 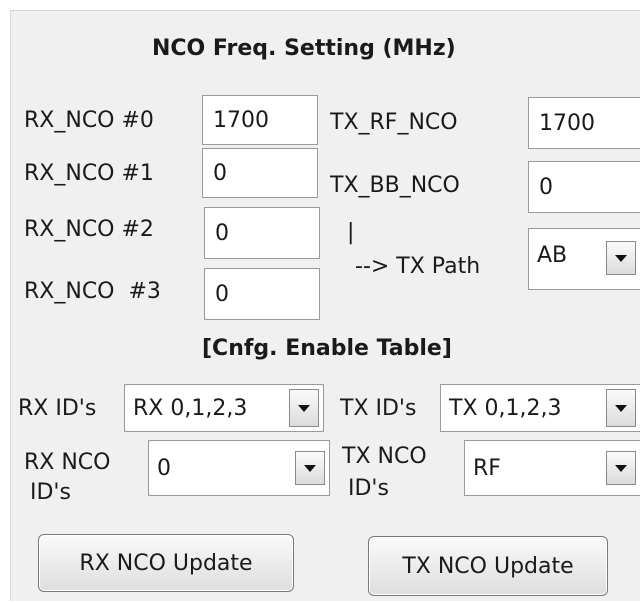 I want to click on tx-path-label: --> TX Path, so click(x=418, y=266).